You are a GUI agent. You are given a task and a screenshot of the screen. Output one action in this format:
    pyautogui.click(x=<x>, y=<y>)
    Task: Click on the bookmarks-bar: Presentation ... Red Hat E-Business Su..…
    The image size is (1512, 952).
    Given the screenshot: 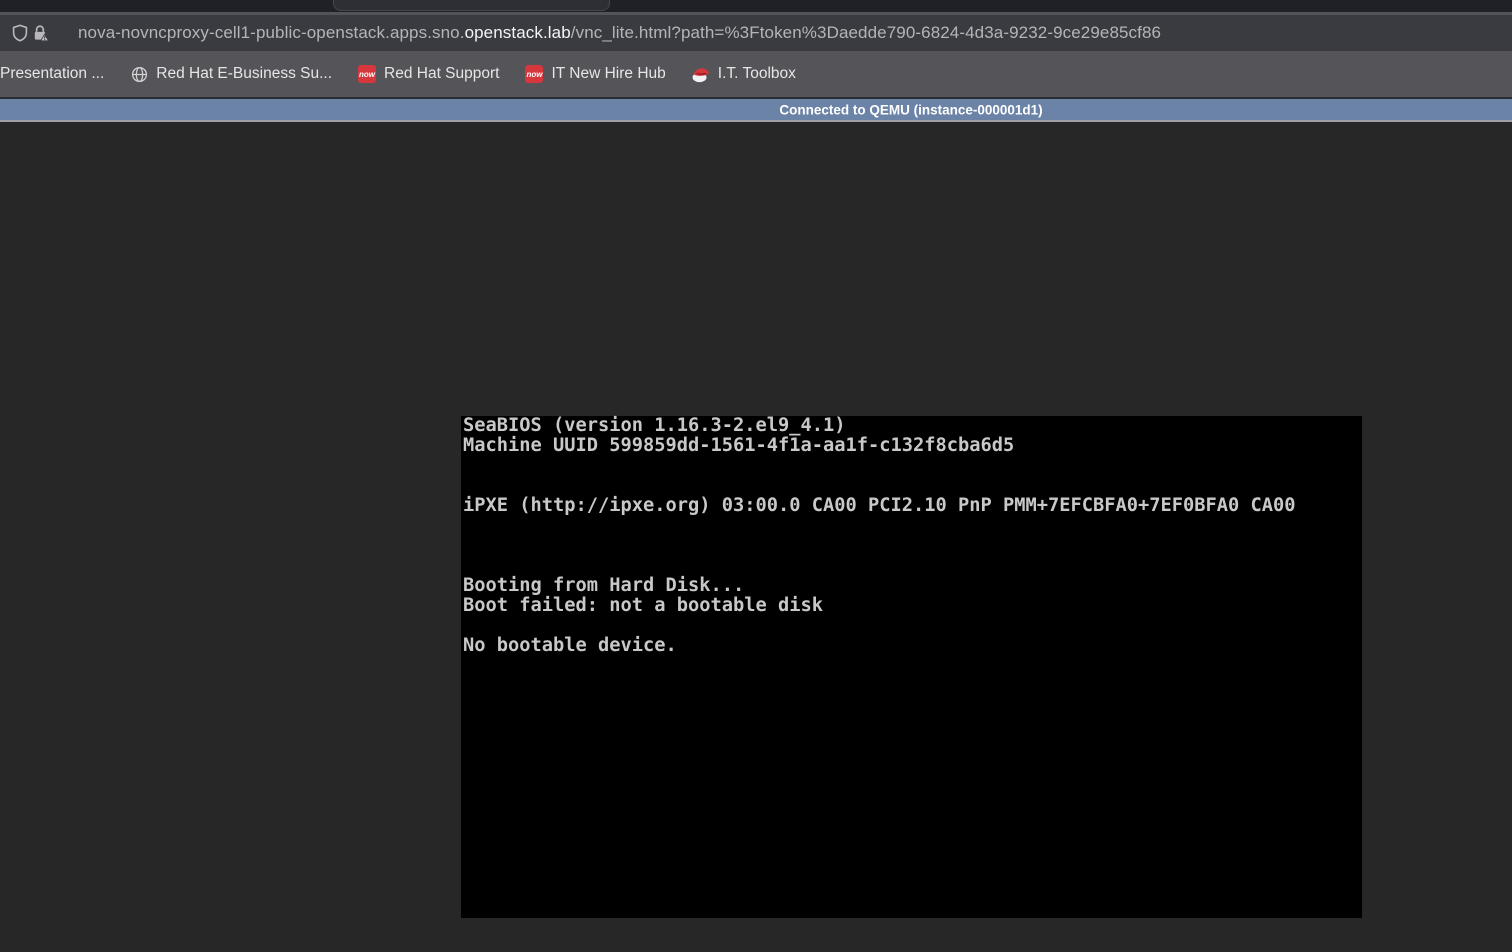 What is the action you would take?
    pyautogui.click(x=756, y=74)
    